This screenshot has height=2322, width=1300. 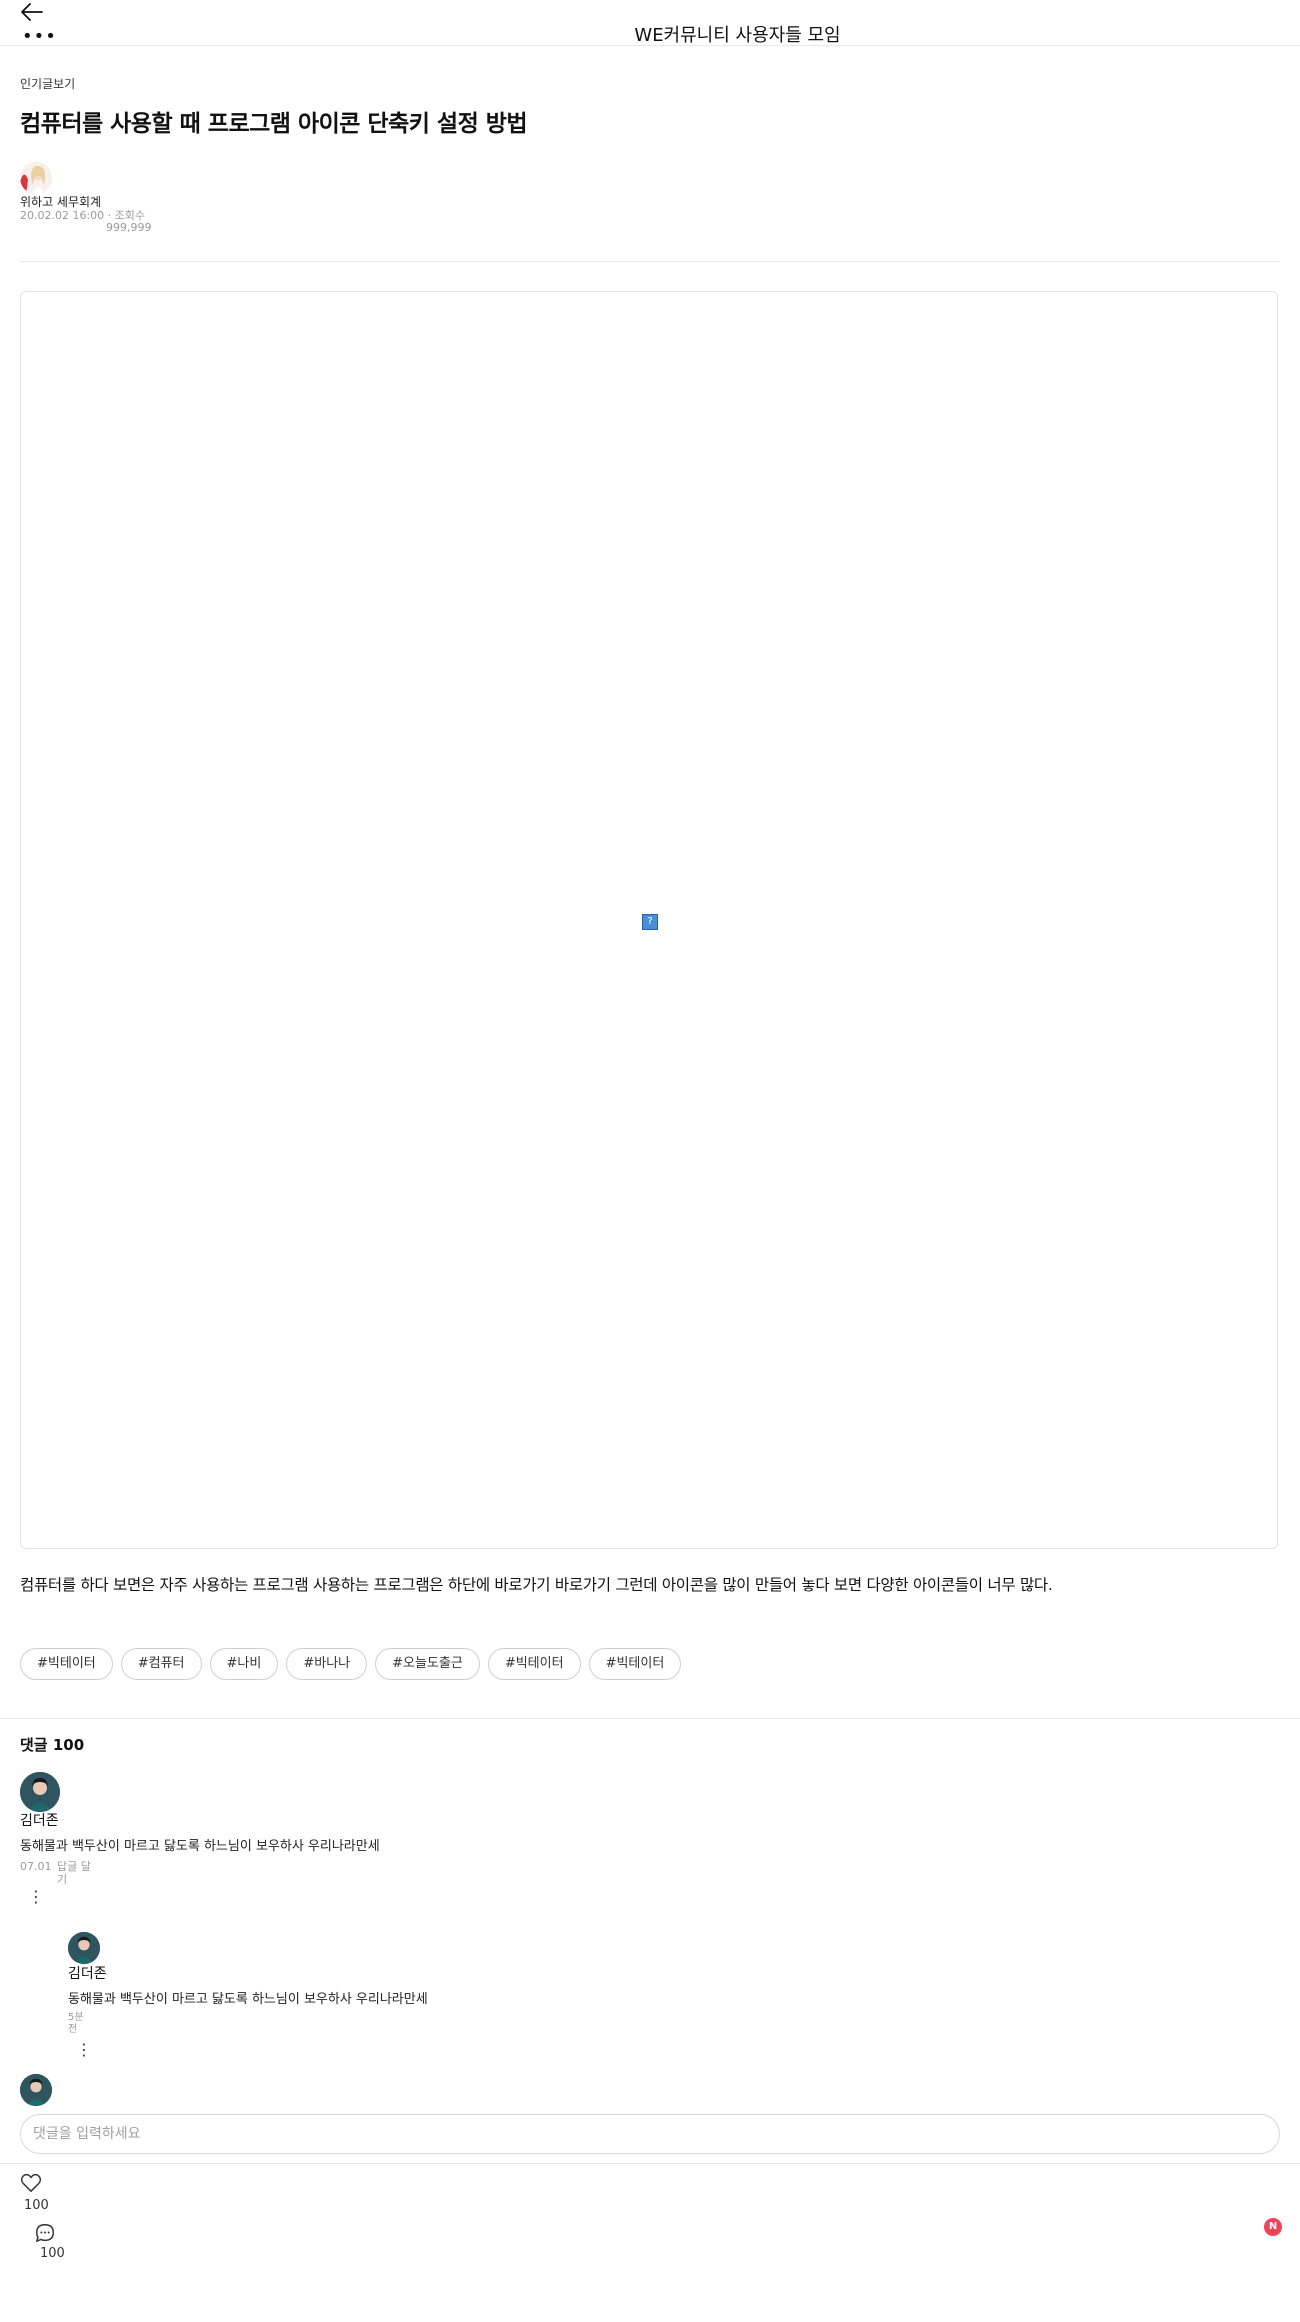 I want to click on author-avatar, so click(x=36, y=178).